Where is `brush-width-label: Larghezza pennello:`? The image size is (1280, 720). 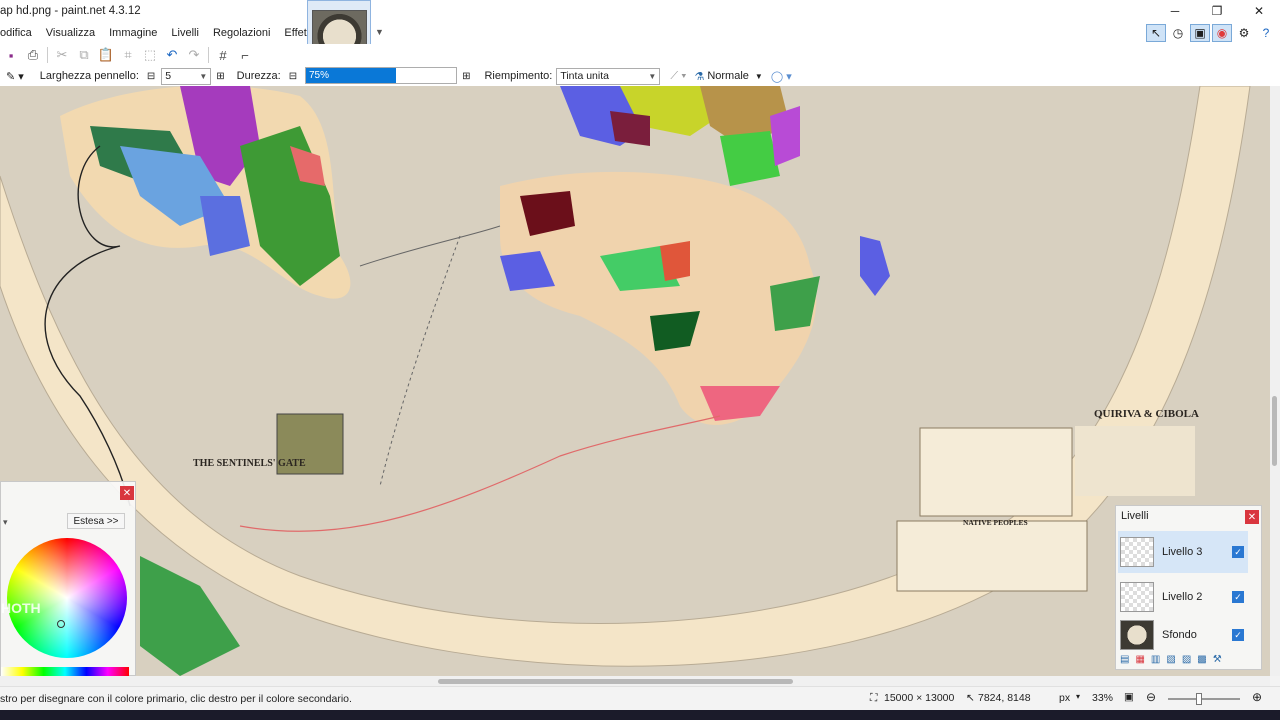 brush-width-label: Larghezza pennello: is located at coordinates (89, 76).